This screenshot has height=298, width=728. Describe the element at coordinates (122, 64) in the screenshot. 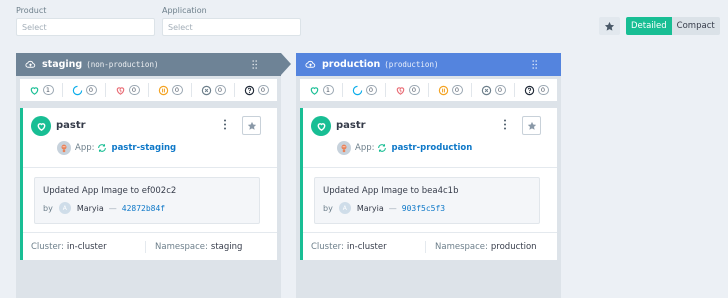

I see `environment-tag: (non-production)` at that location.